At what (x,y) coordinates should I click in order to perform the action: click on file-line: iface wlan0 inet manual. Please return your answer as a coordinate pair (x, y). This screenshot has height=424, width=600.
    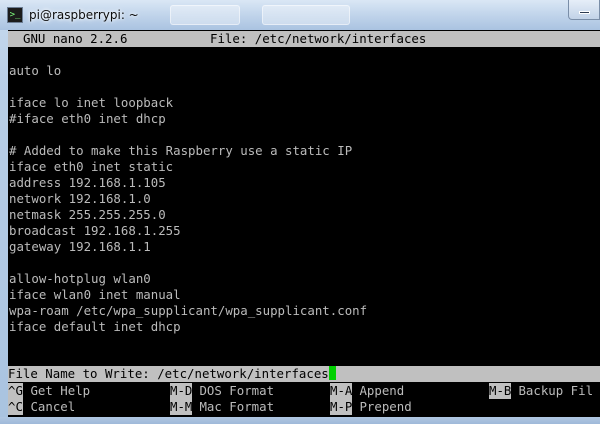
    Looking at the image, I should click on (304, 295).